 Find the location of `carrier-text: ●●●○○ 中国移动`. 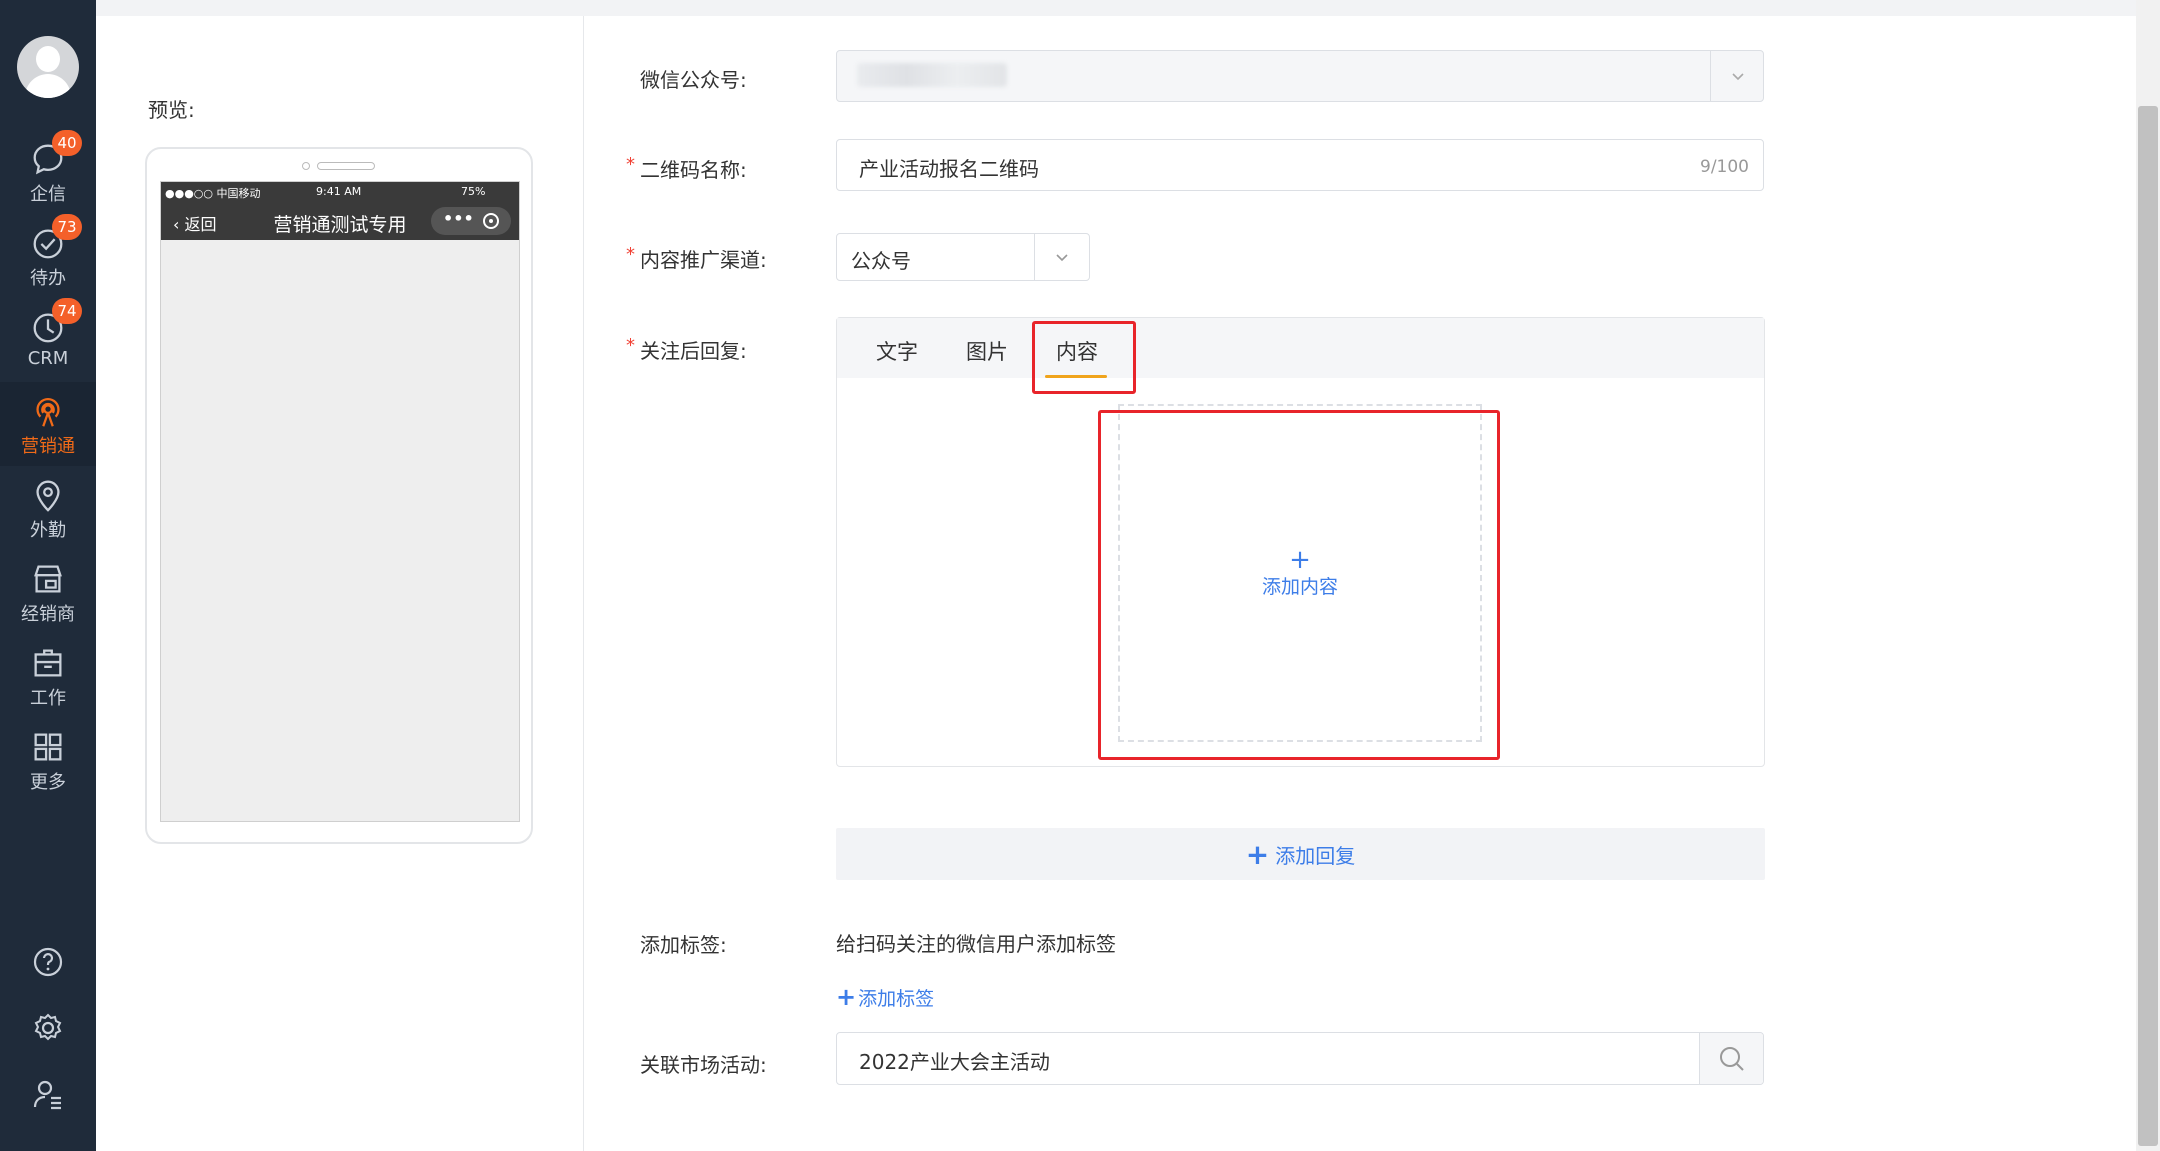

carrier-text: ●●●○○ 中国移动 is located at coordinates (213, 193).